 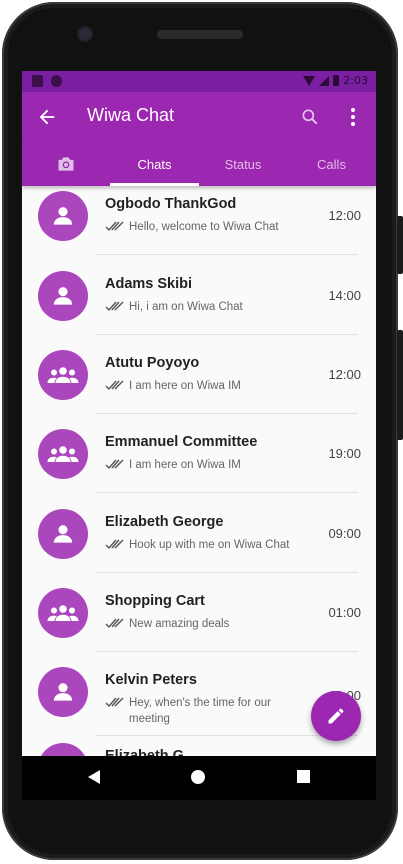 I want to click on contact-name: Adams Skibi, so click(x=149, y=284).